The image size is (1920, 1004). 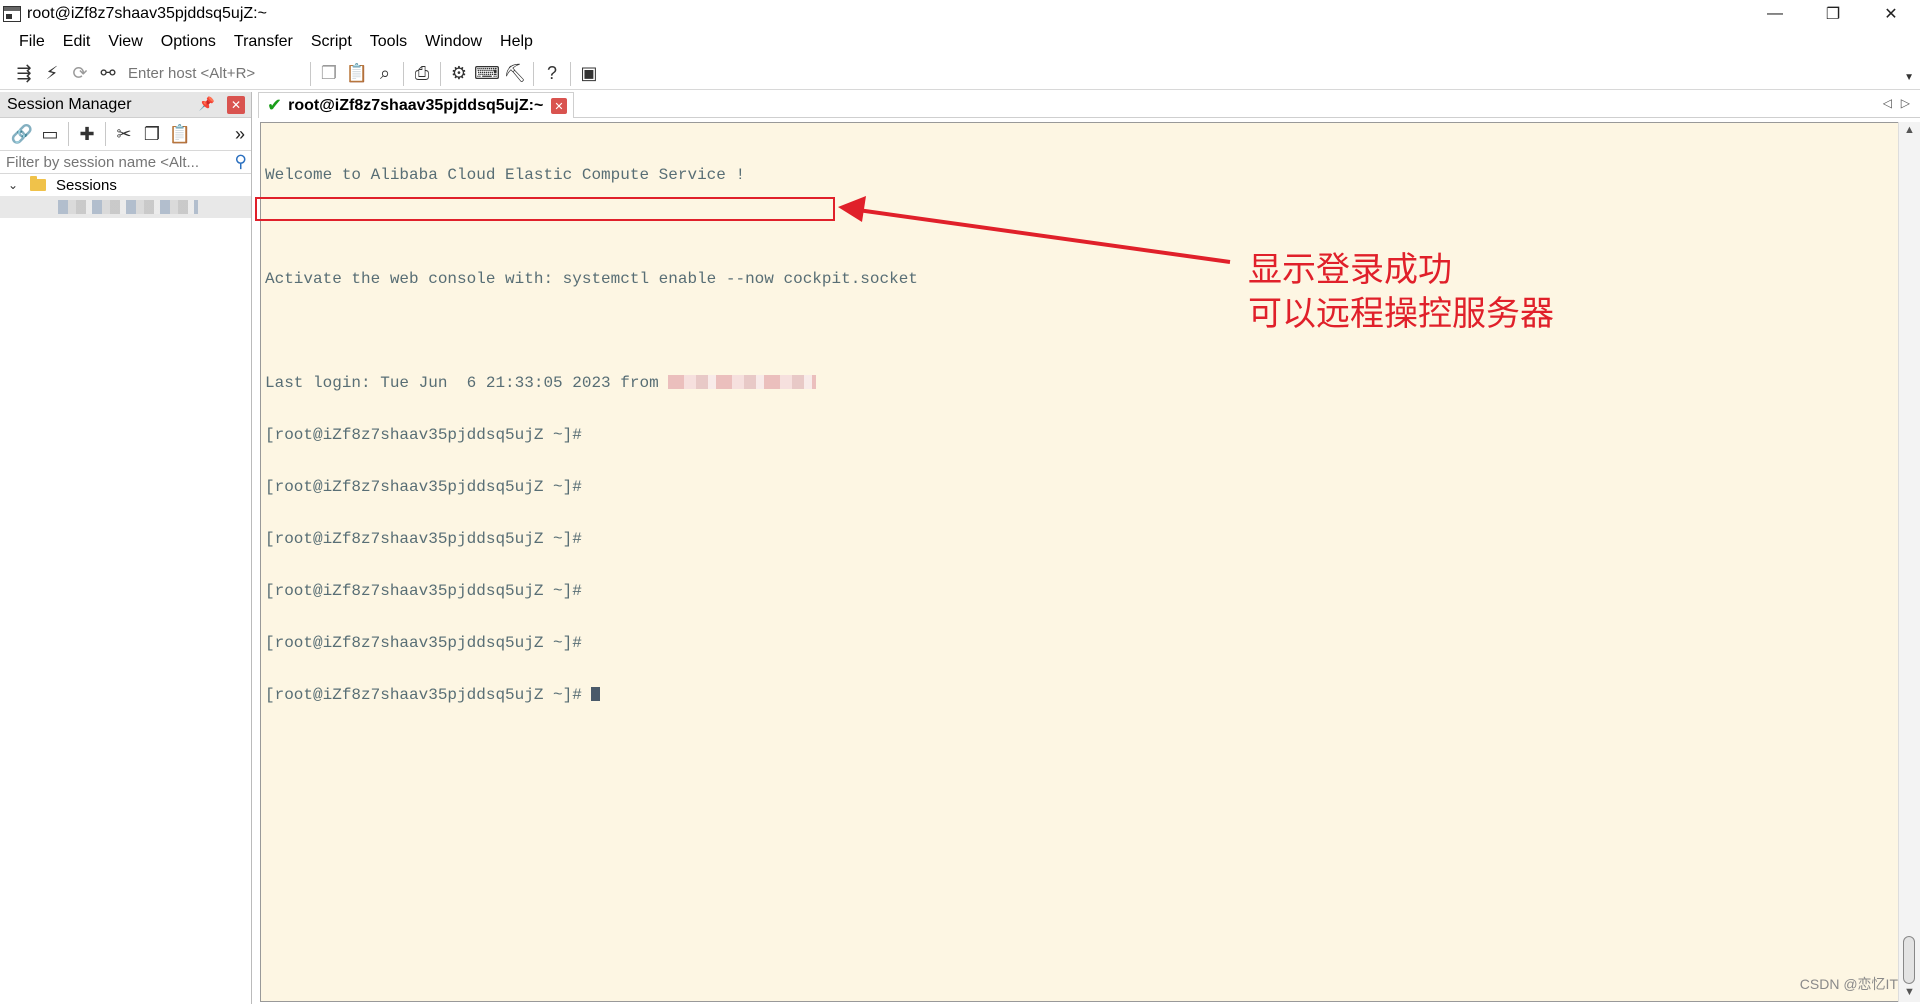 I want to click on watermark: CSDN @恋忆IT, so click(x=1848, y=984).